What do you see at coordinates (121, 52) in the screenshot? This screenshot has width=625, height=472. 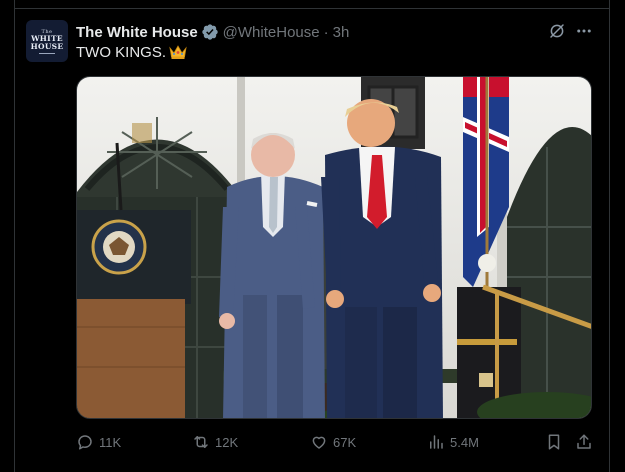 I see `tweet-text-content: TWO KINGS.` at bounding box center [121, 52].